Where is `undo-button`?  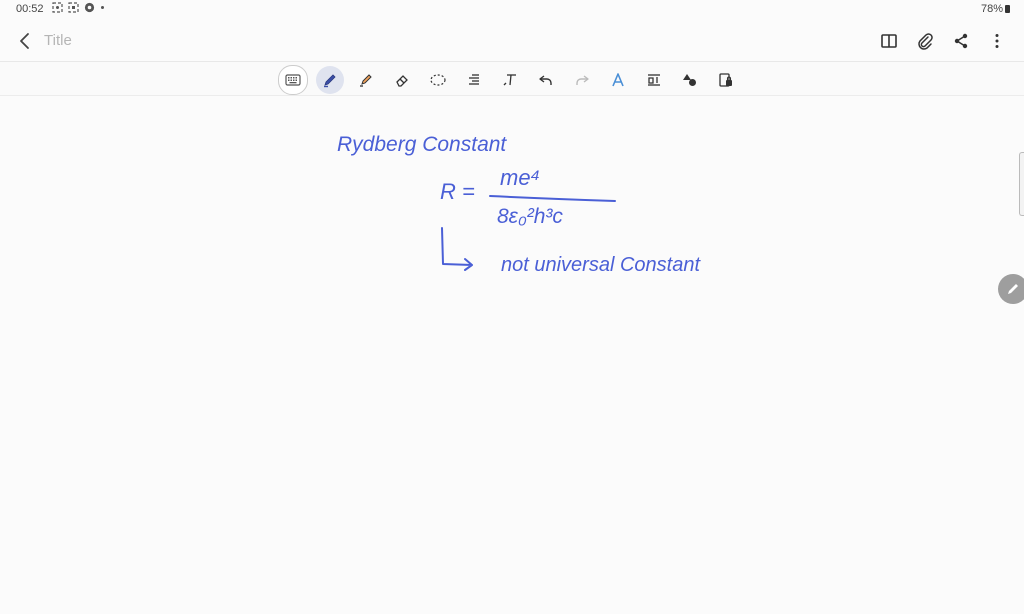 undo-button is located at coordinates (546, 80).